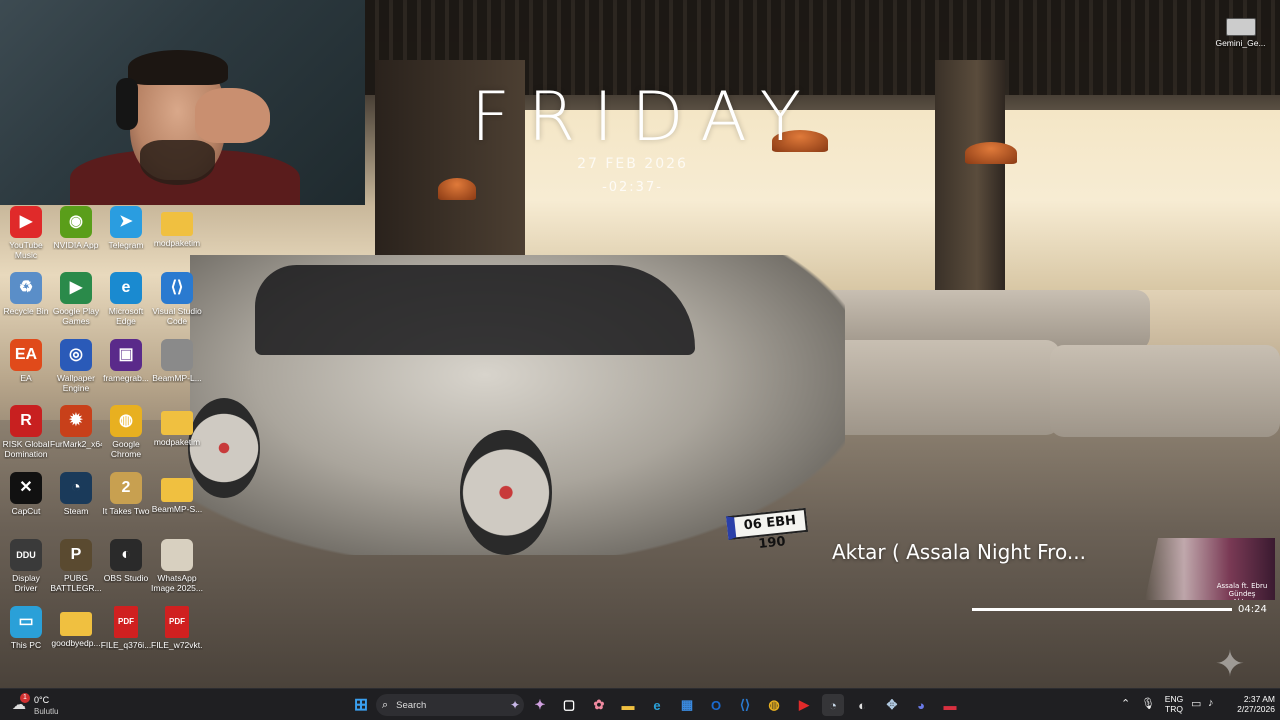 The image size is (1280, 720). What do you see at coordinates (657, 705) in the screenshot?
I see `taskbar-edge: e` at bounding box center [657, 705].